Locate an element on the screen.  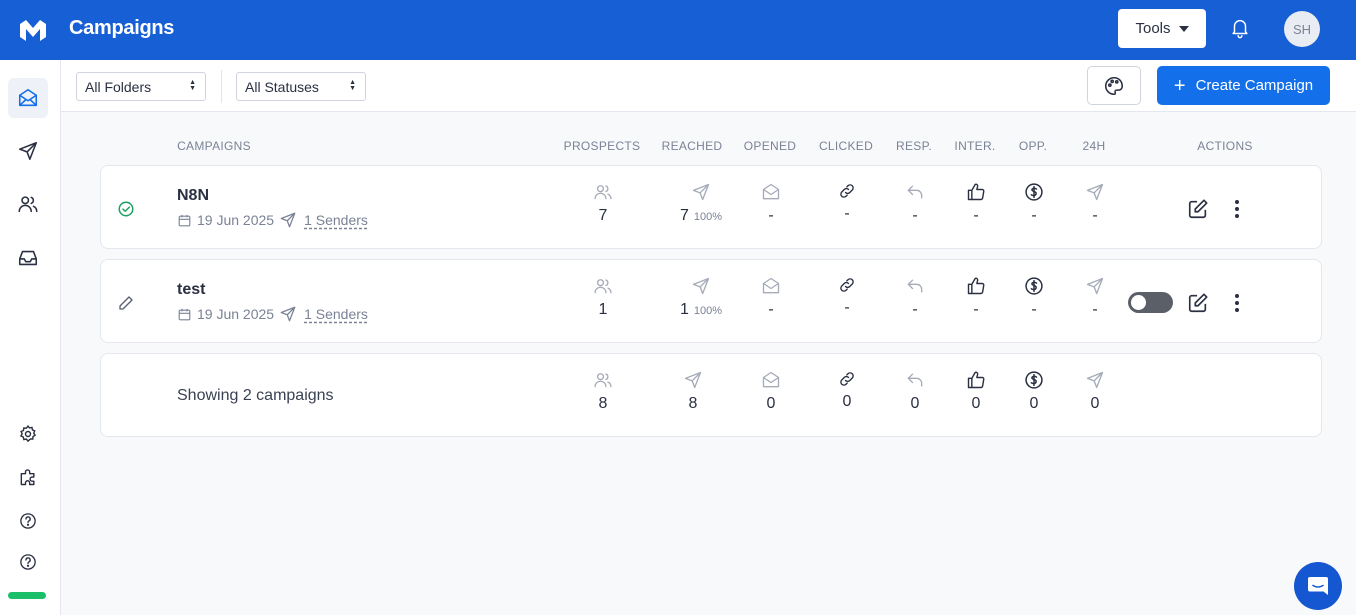
metric-reached: 7 100% is located at coordinates (701, 203).